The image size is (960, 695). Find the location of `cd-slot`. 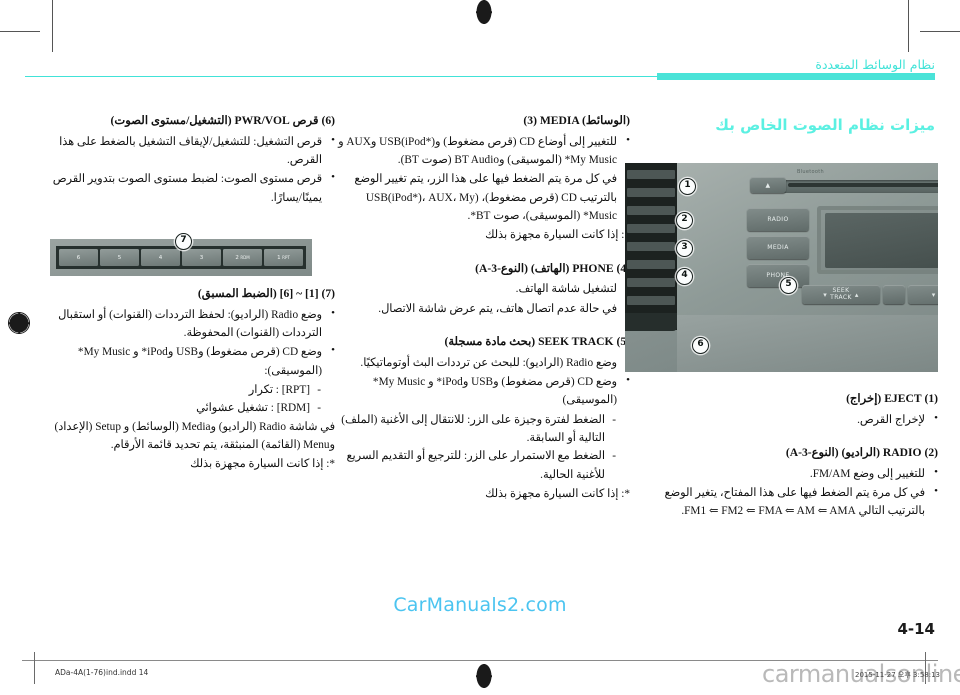

cd-slot is located at coordinates (860, 186).